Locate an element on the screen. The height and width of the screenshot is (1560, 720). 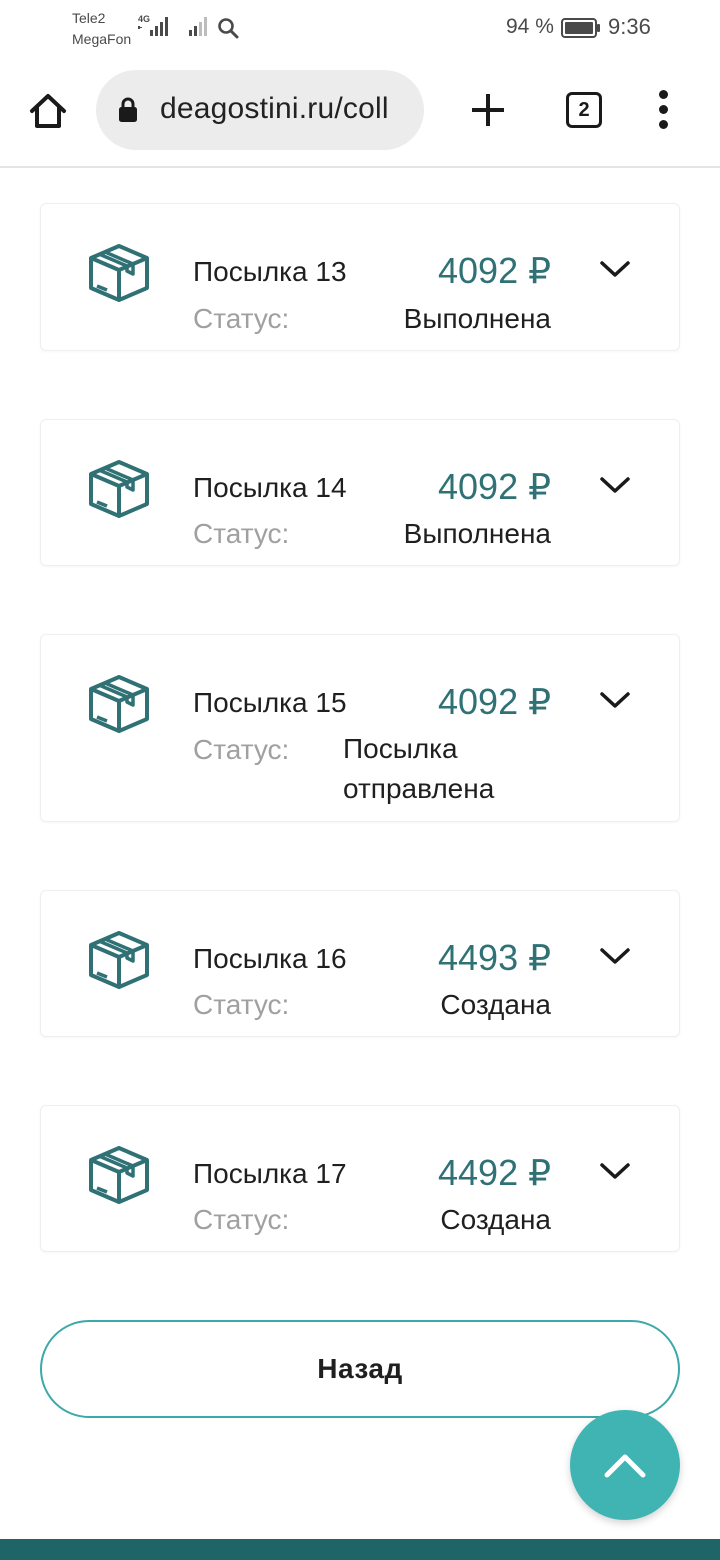
clock: 9:36 is located at coordinates (629, 26).